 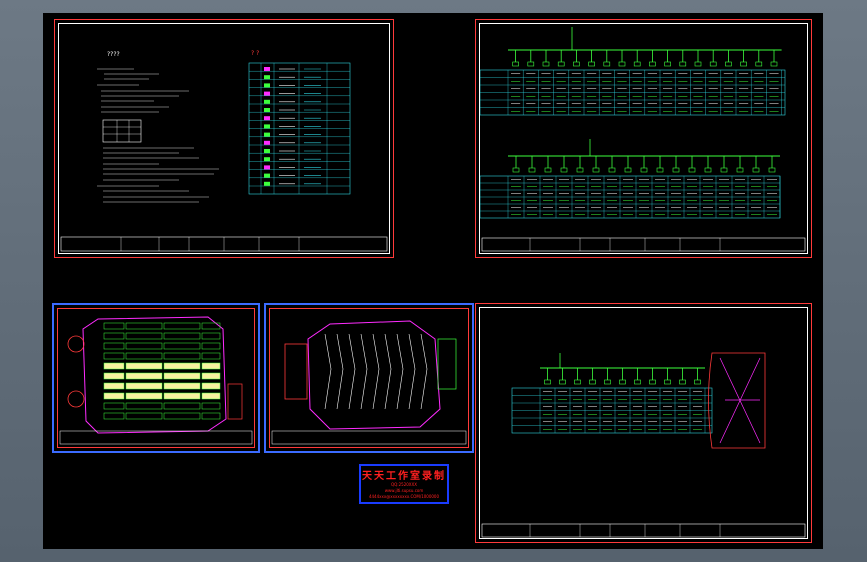 What do you see at coordinates (369, 382) in the screenshot?
I see `ceiling-plan-drawing` at bounding box center [369, 382].